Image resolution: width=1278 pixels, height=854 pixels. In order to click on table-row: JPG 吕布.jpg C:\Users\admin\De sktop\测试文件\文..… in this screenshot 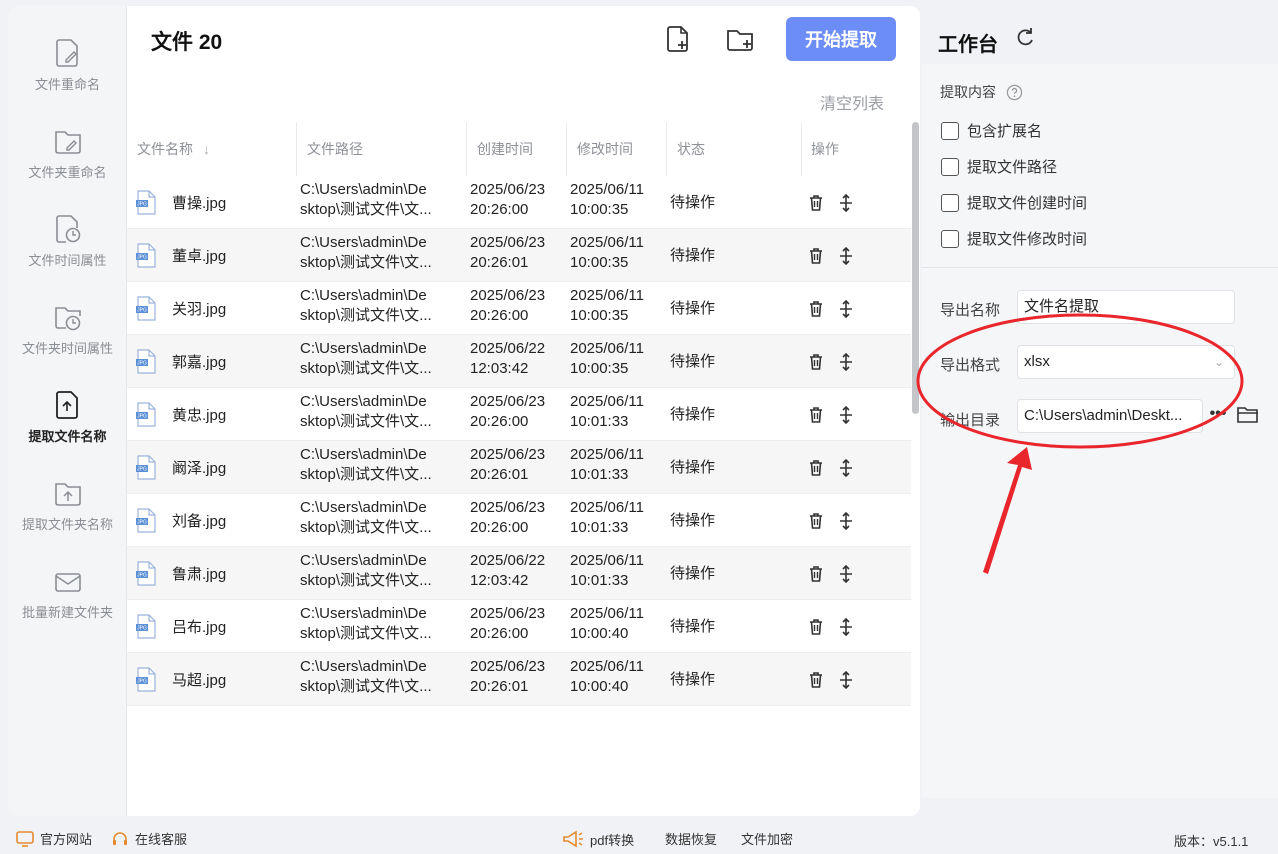, I will do `click(519, 626)`.